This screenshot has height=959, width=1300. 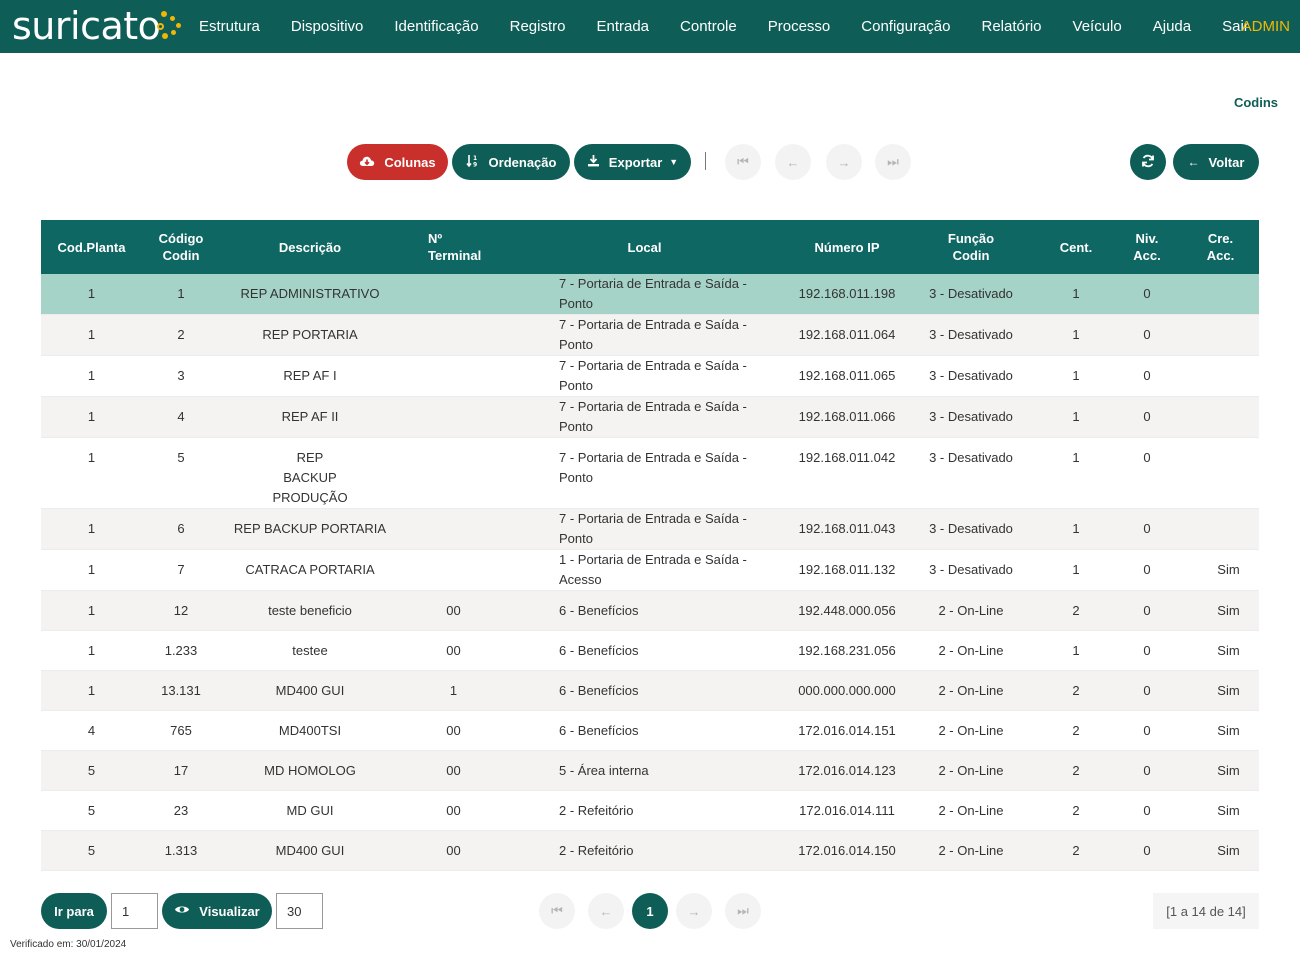 What do you see at coordinates (367, 162) in the screenshot?
I see `cloud-download-icon` at bounding box center [367, 162].